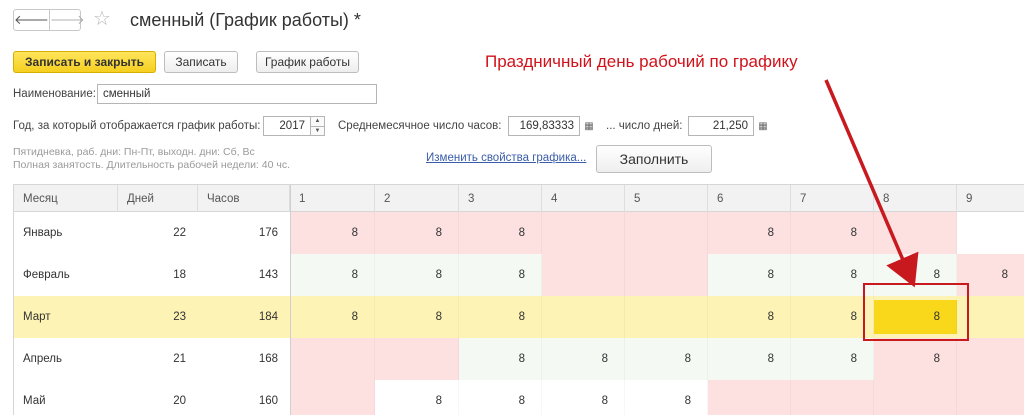 The image size is (1024, 415). What do you see at coordinates (290, 300) in the screenshot?
I see `frozen-columns-divider` at bounding box center [290, 300].